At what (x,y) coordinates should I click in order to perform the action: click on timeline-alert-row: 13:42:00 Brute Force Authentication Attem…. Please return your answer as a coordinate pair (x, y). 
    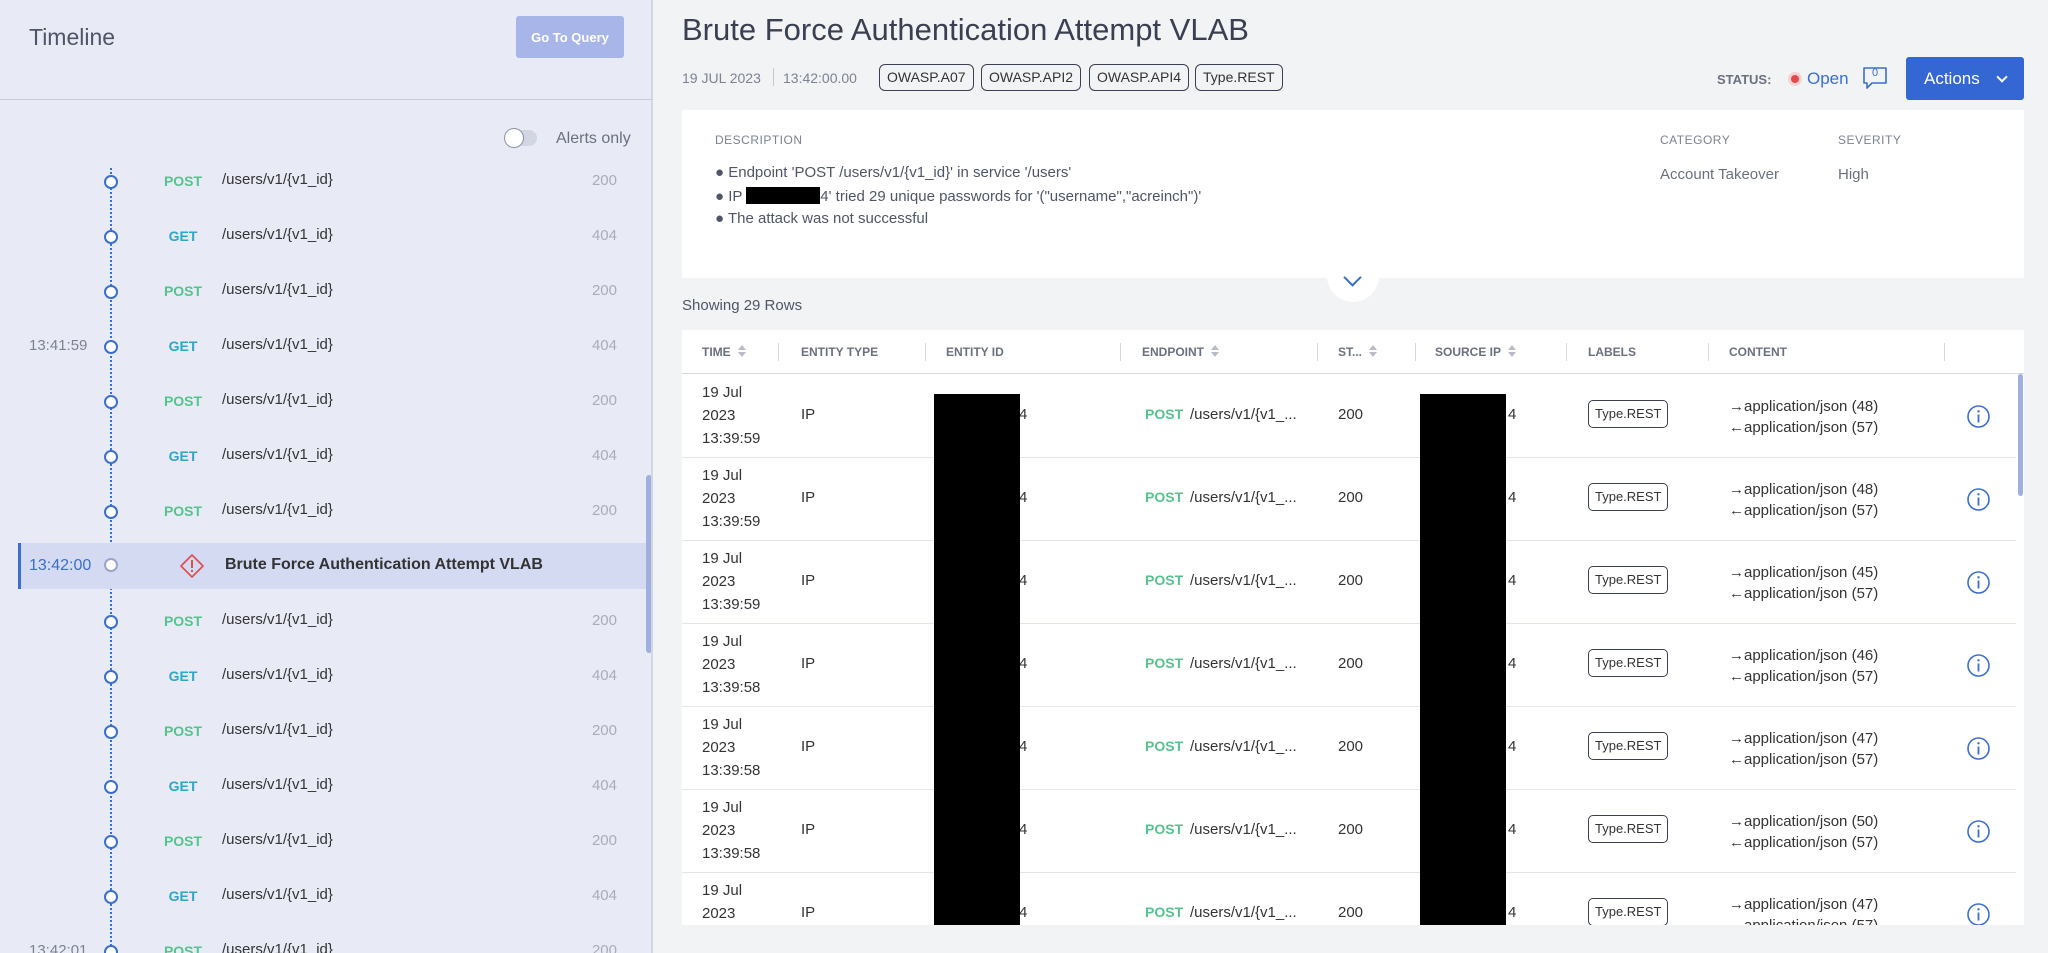
    Looking at the image, I should click on (333, 566).